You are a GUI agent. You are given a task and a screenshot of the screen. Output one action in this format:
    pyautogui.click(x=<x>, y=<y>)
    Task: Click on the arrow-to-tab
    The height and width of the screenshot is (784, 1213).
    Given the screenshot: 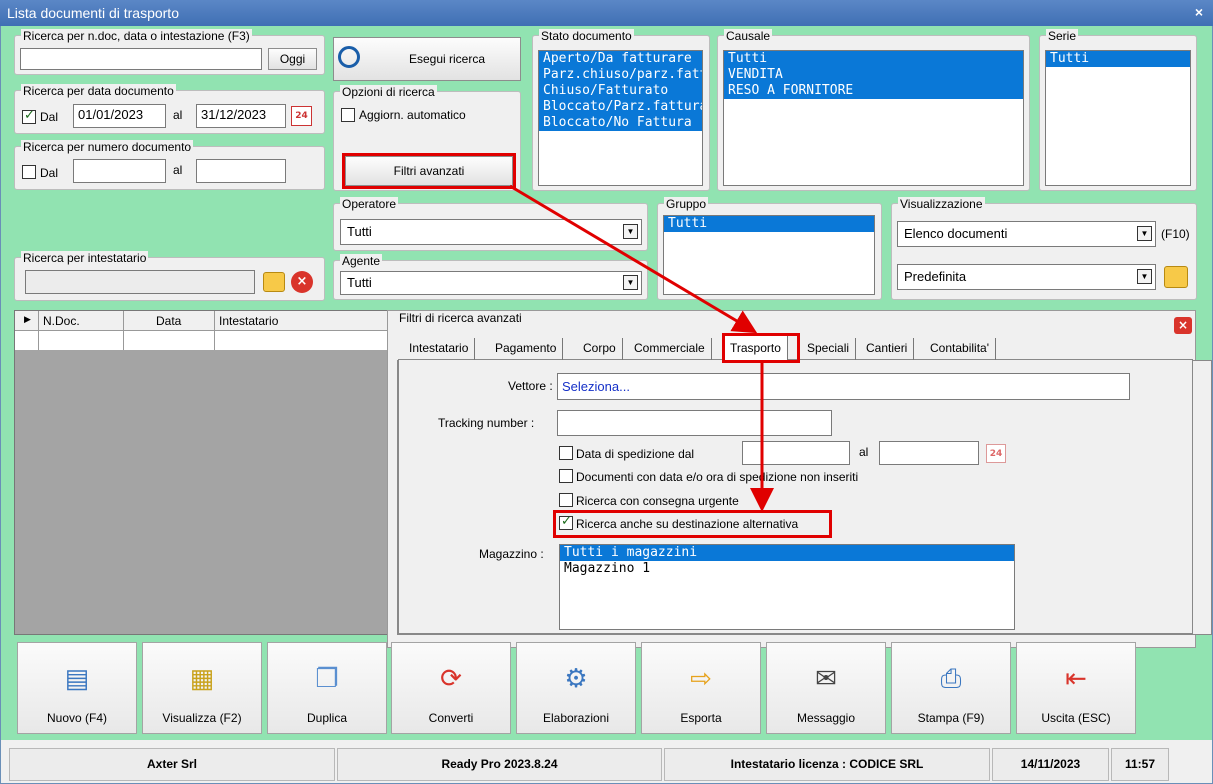 What is the action you would take?
    pyautogui.click(x=633, y=259)
    